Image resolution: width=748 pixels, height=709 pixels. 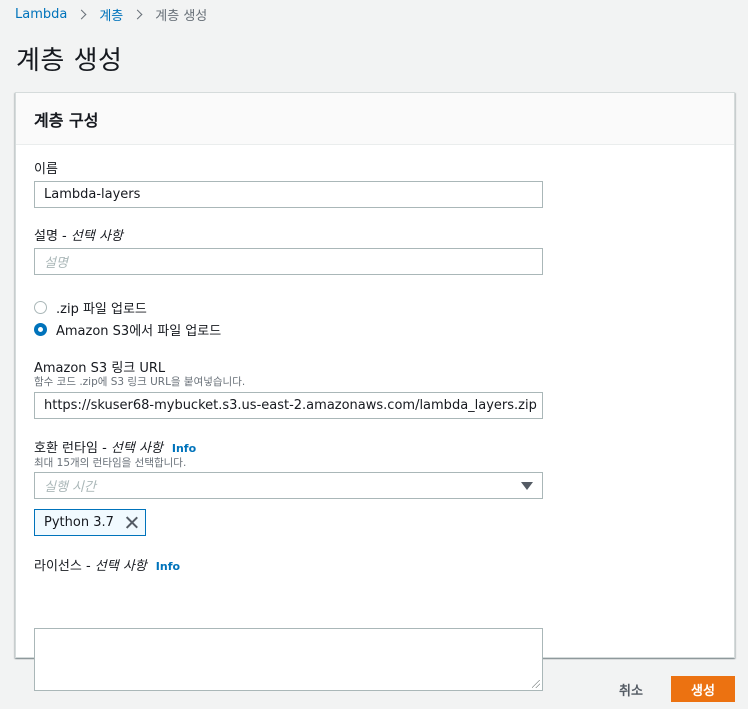 What do you see at coordinates (131, 522) in the screenshot?
I see `close-icon` at bounding box center [131, 522].